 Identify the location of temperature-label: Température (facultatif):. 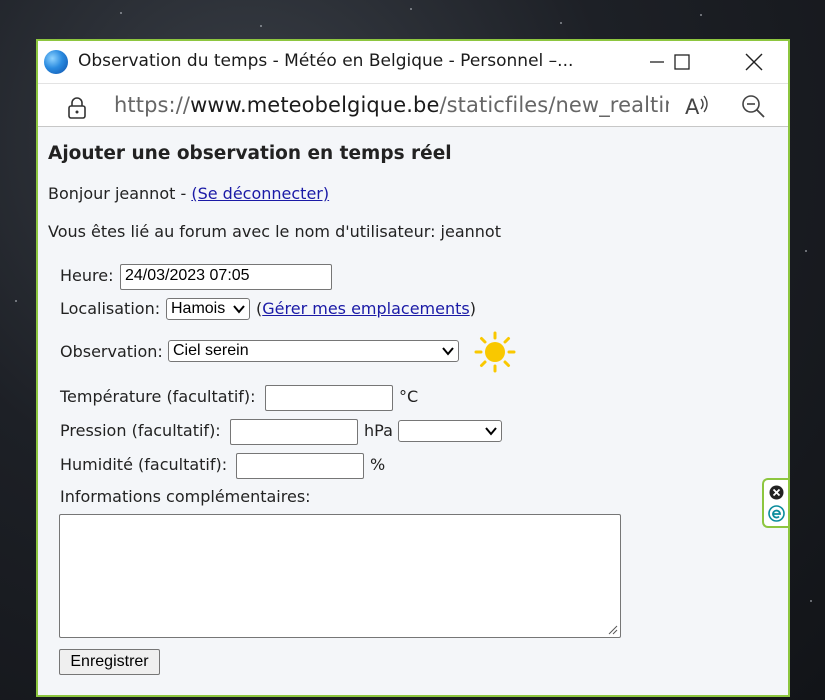
(158, 396).